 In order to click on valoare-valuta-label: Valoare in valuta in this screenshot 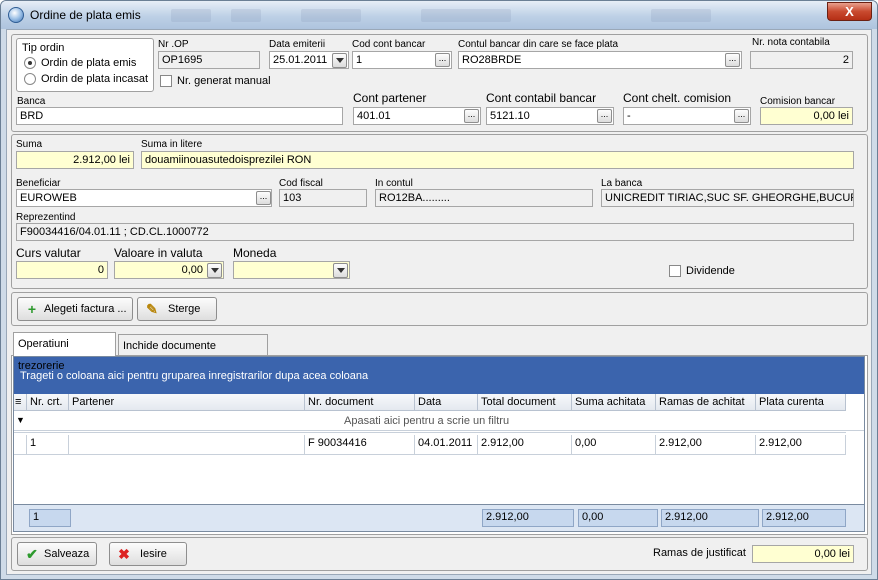, I will do `click(158, 253)`.